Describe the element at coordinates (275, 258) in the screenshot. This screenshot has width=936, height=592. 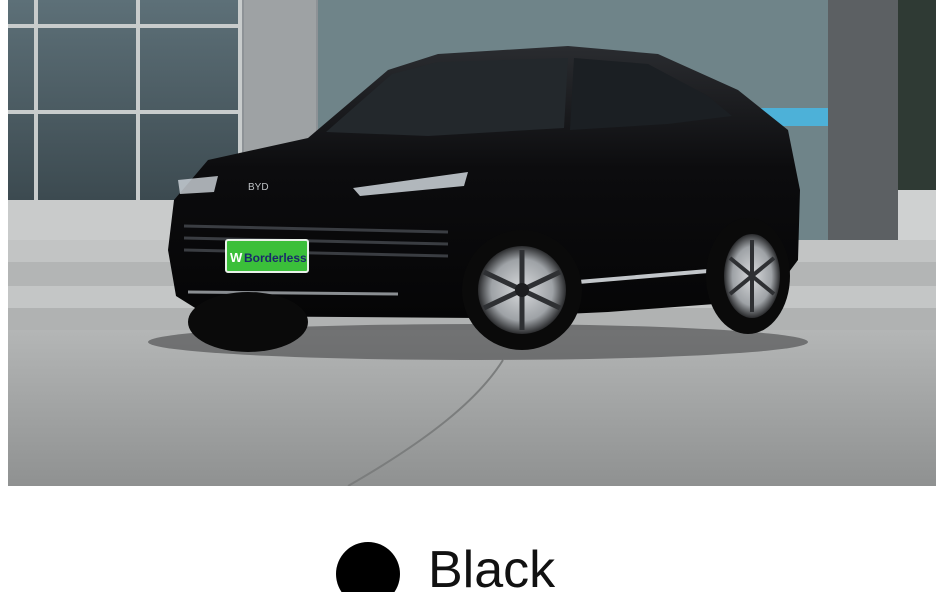
I see `plate-text: Borderless` at that location.